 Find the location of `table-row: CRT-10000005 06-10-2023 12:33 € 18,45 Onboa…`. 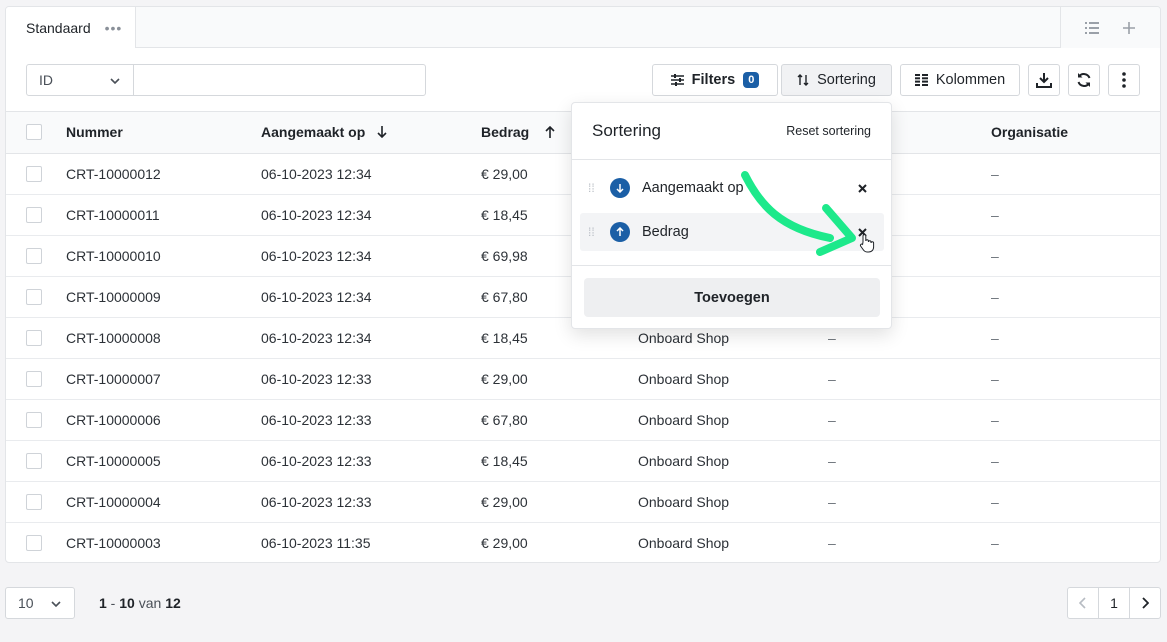

table-row: CRT-10000005 06-10-2023 12:33 € 18,45 Onboa… is located at coordinates (583, 460).